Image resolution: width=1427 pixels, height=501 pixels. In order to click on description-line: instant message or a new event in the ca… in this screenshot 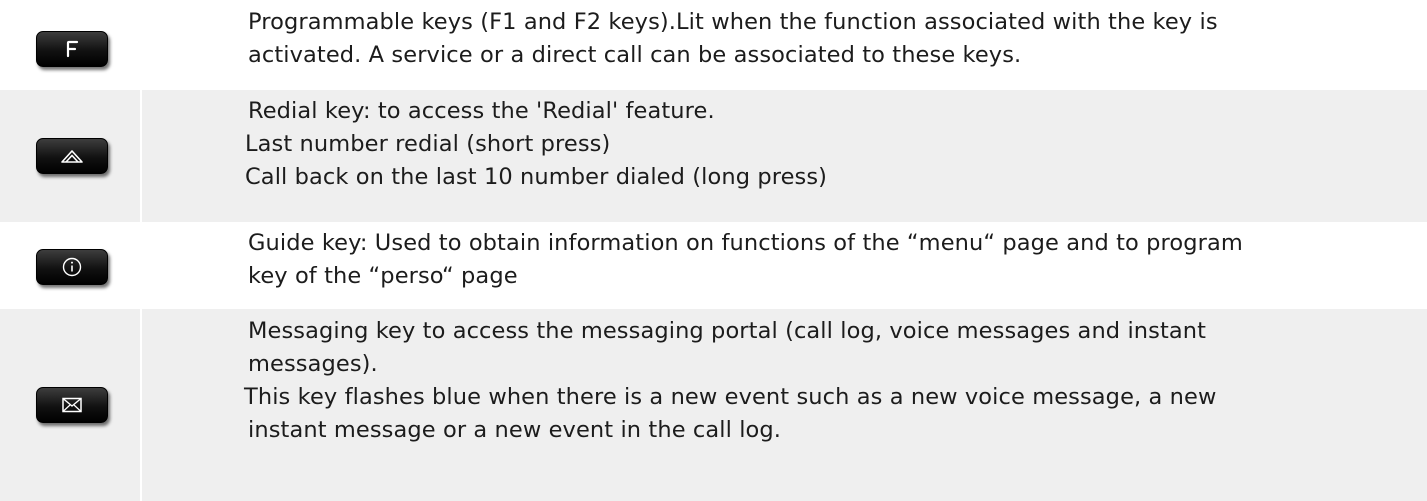, I will do `click(515, 430)`.